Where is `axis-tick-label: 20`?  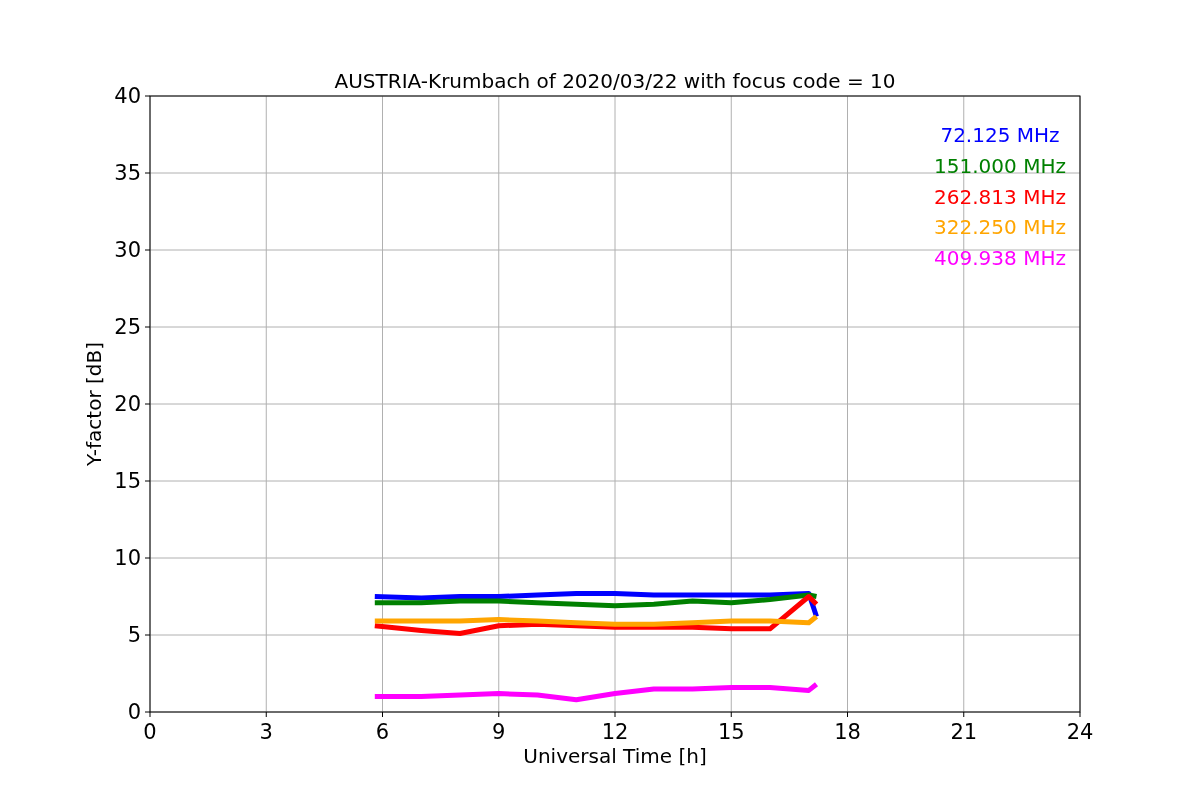 axis-tick-label: 20 is located at coordinates (127, 404).